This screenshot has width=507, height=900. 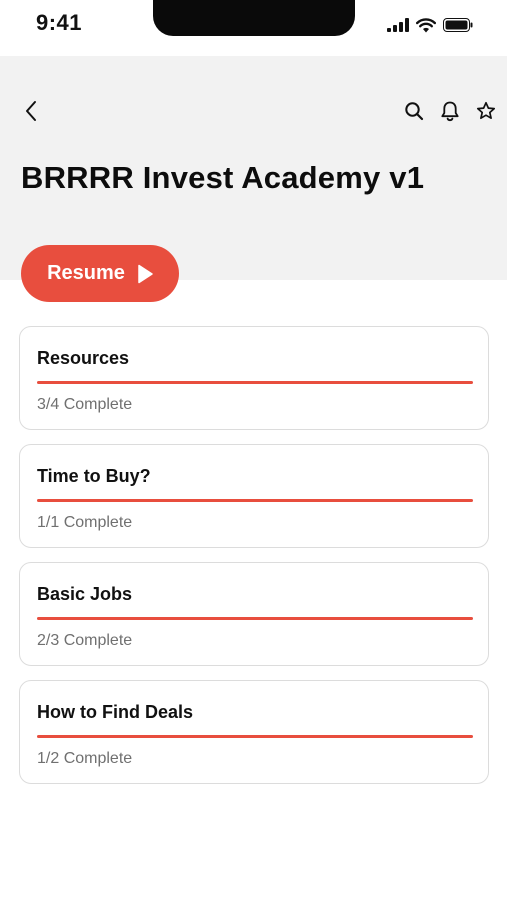 I want to click on module-card: Time to Buy? 1/1 Complete, so click(x=254, y=496).